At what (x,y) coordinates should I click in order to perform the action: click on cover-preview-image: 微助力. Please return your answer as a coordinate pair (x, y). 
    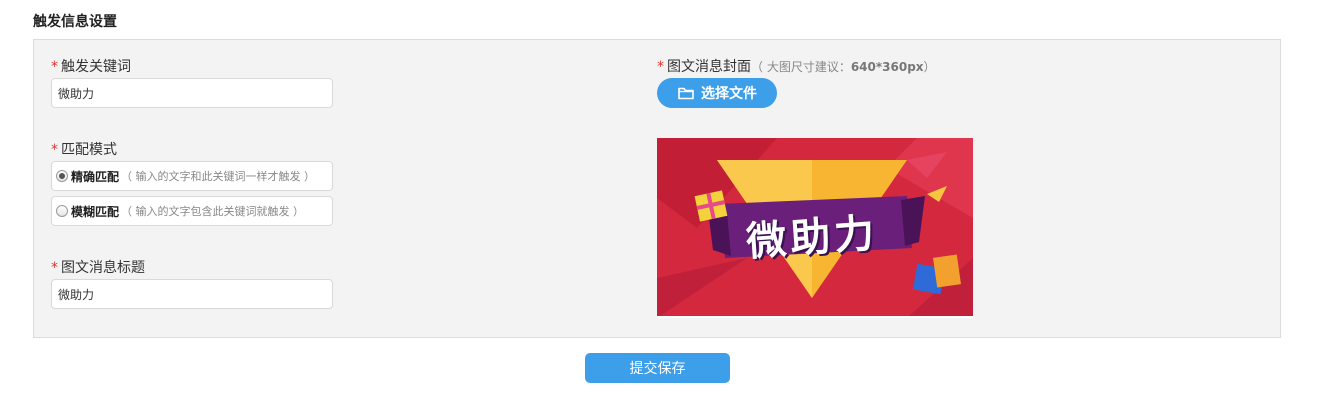
    Looking at the image, I should click on (815, 228).